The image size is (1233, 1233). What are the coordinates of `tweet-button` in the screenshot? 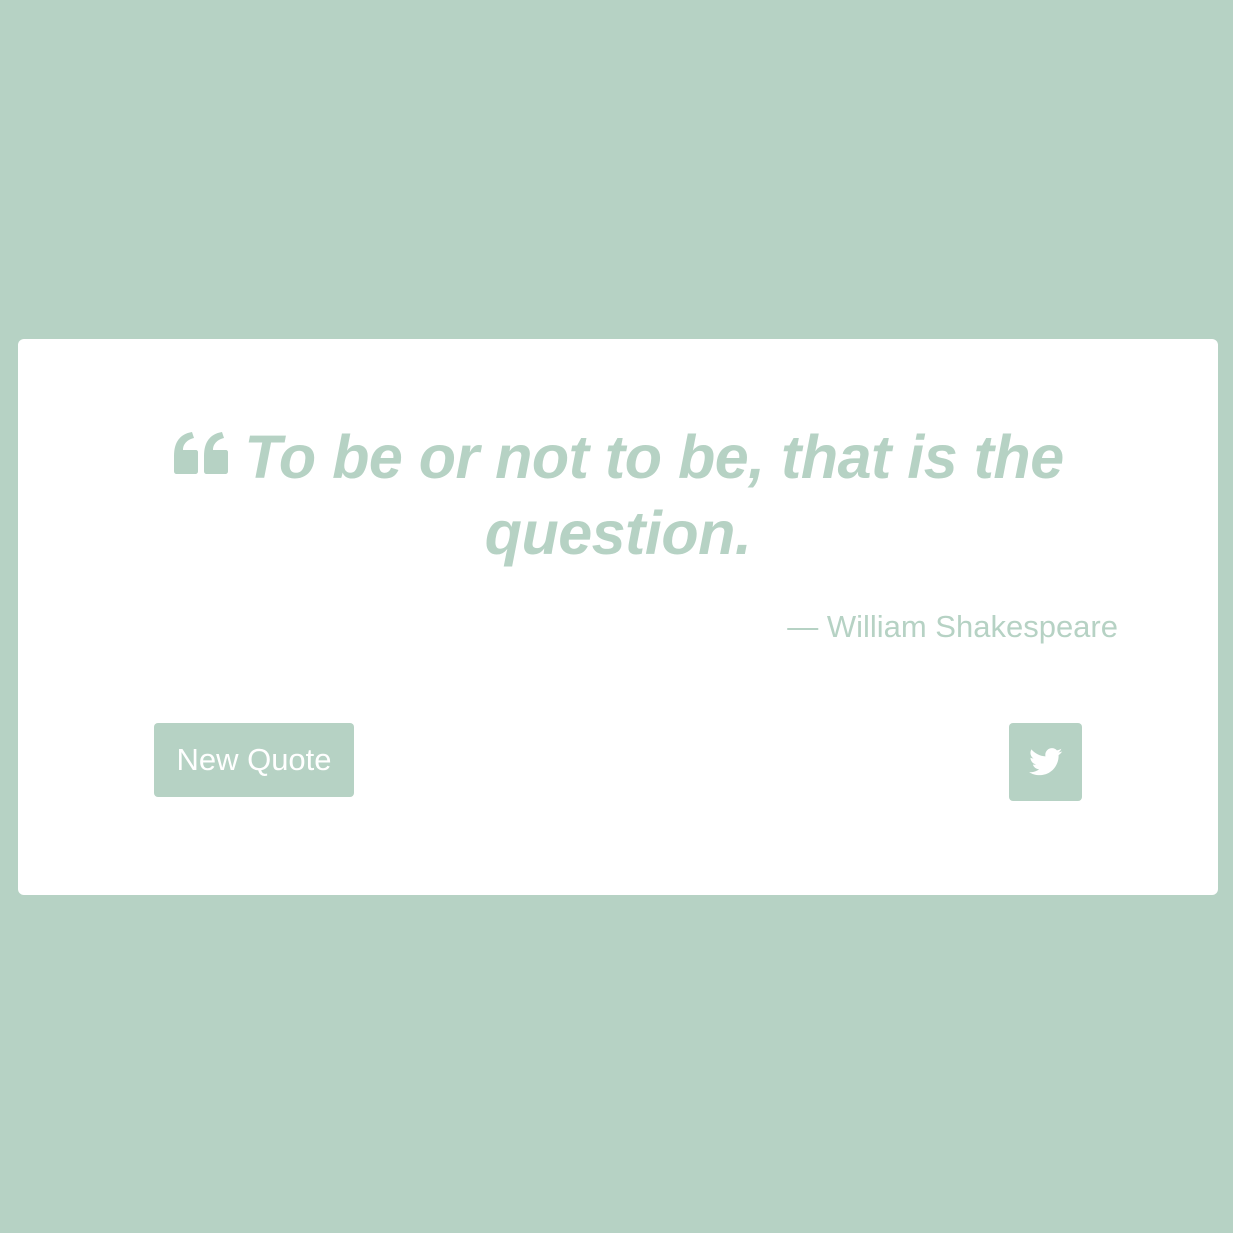 It's located at (1045, 762).